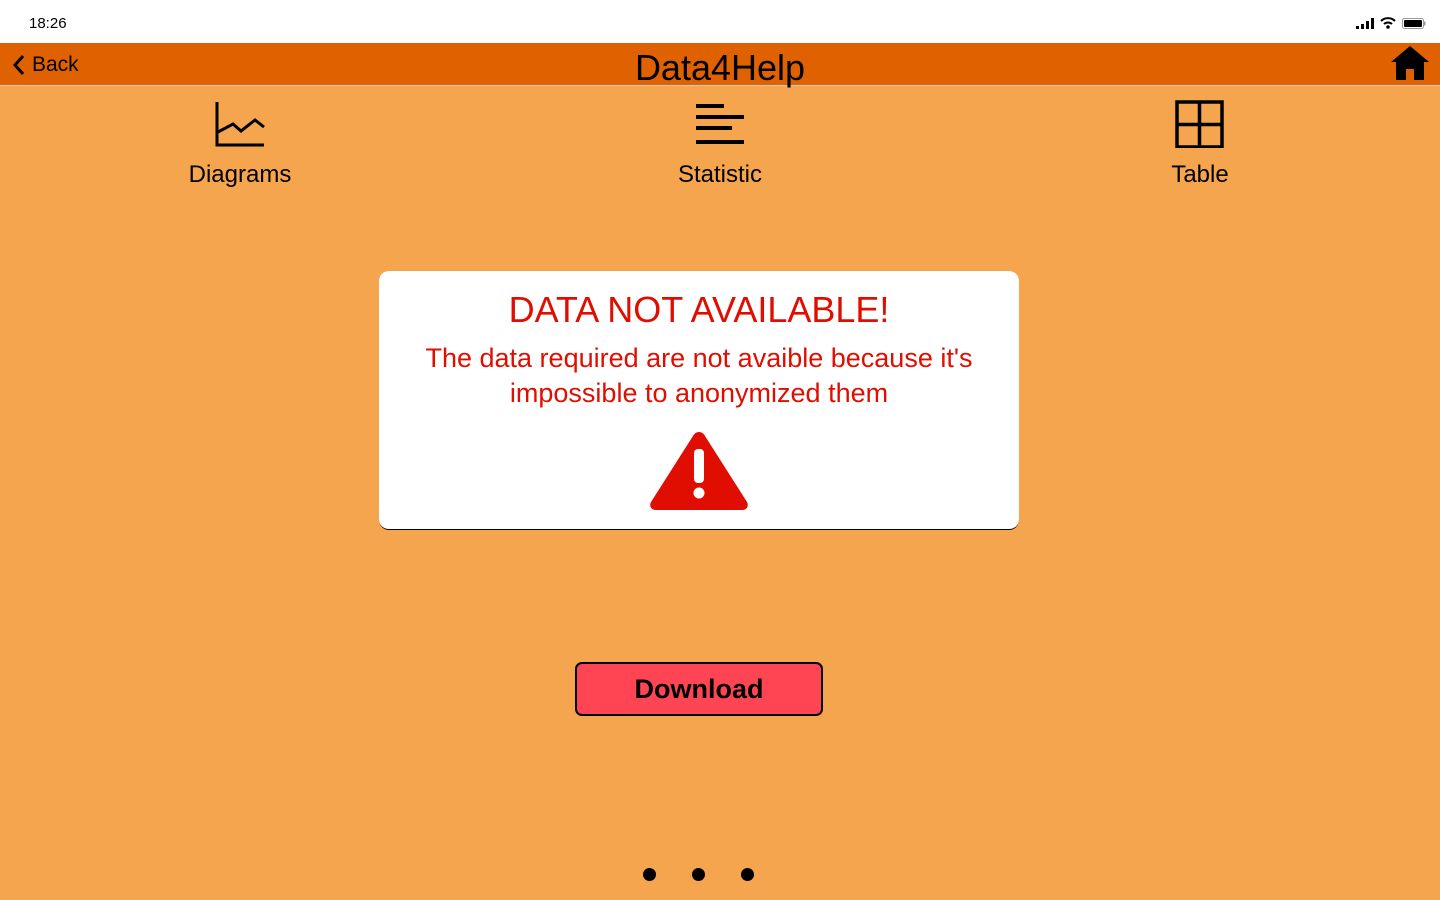  Describe the element at coordinates (1365, 23) in the screenshot. I see `signal-icon` at that location.